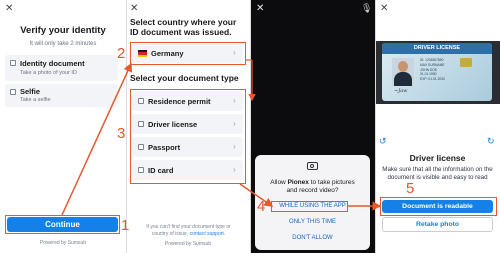 This screenshot has width=500, height=253. What do you see at coordinates (121, 133) in the screenshot?
I see `annotation-number: 3` at bounding box center [121, 133].